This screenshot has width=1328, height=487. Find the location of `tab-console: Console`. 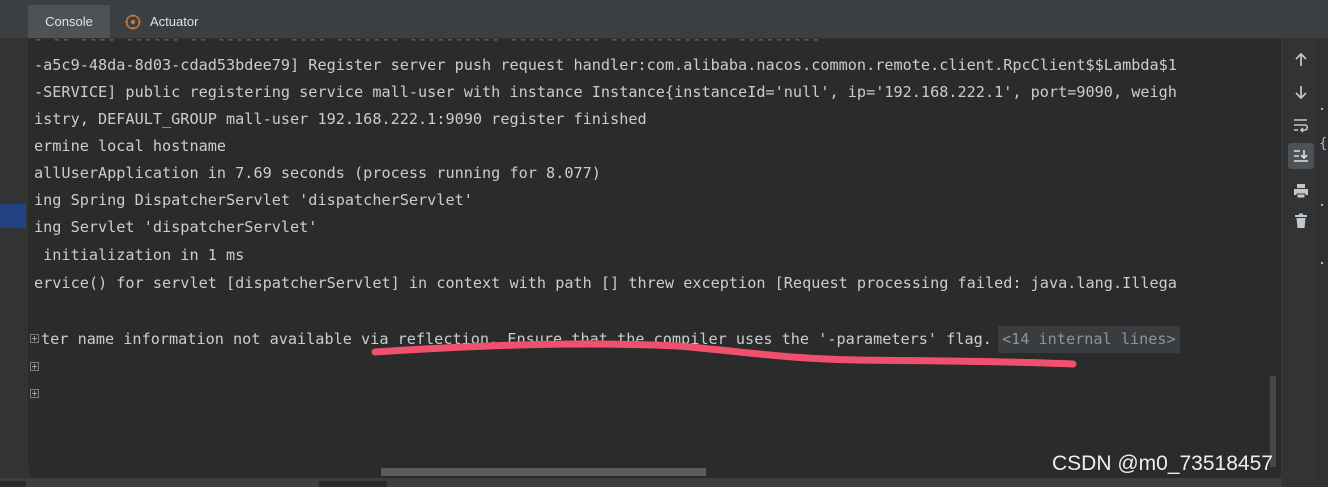

tab-console: Console is located at coordinates (69, 21).